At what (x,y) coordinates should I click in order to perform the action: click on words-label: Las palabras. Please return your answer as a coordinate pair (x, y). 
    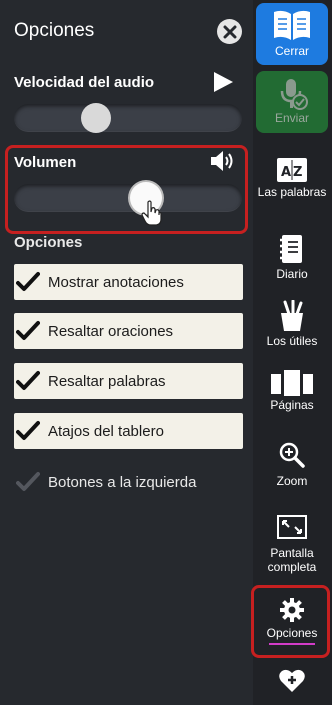
    Looking at the image, I should click on (292, 192).